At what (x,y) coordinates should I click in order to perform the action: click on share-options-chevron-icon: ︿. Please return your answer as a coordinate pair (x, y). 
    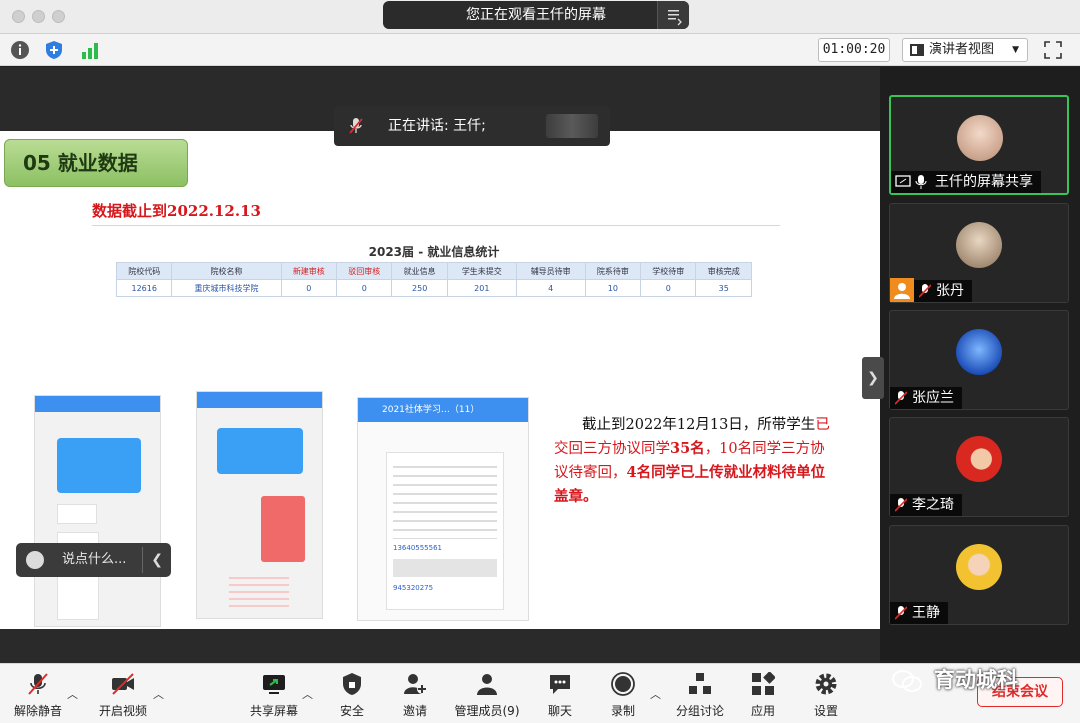
    Looking at the image, I should click on (307, 694).